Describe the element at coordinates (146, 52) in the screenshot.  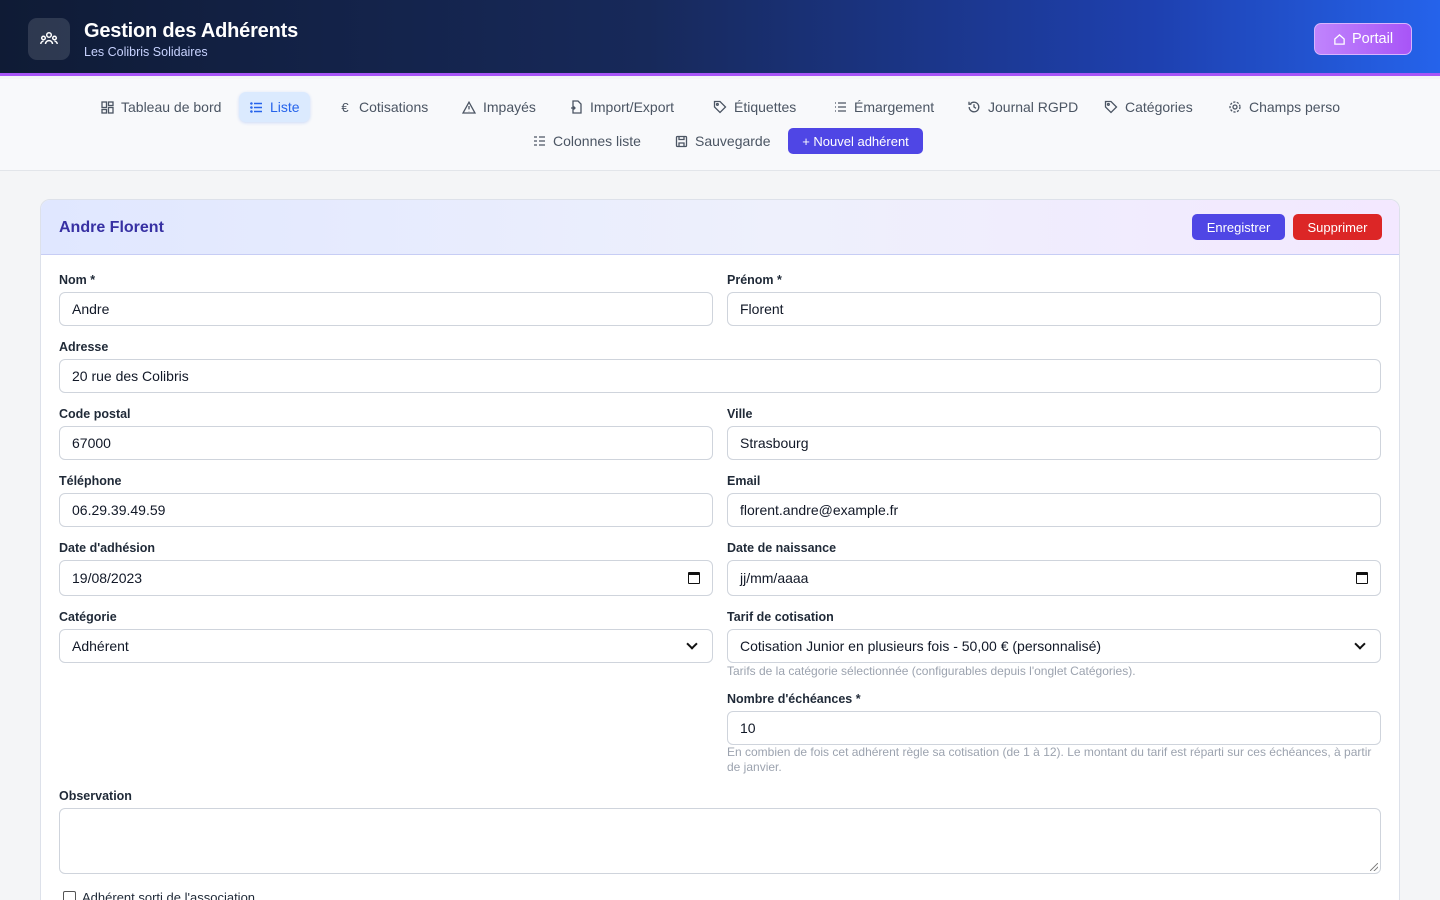
I see `app-subtitle: Les Colibris Solidaires` at that location.